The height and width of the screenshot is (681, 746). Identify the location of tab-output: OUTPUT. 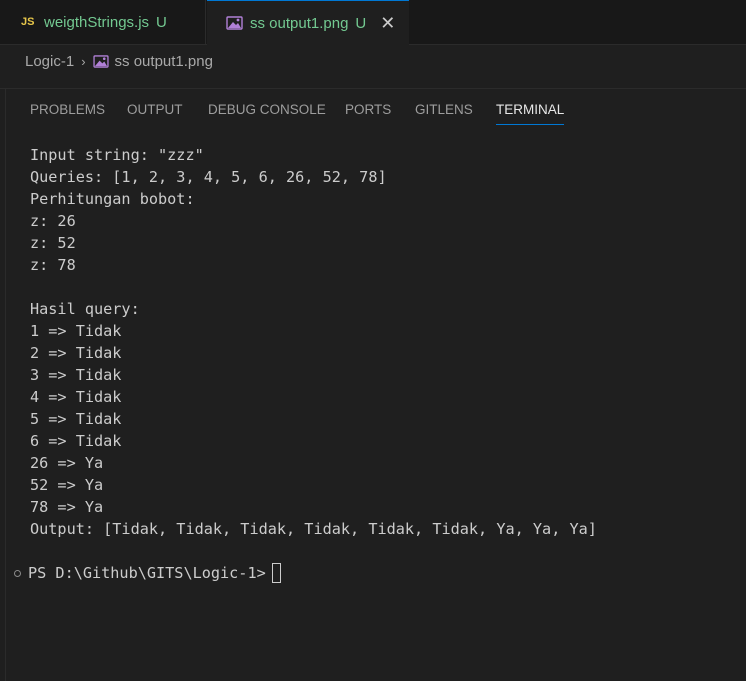
(155, 109).